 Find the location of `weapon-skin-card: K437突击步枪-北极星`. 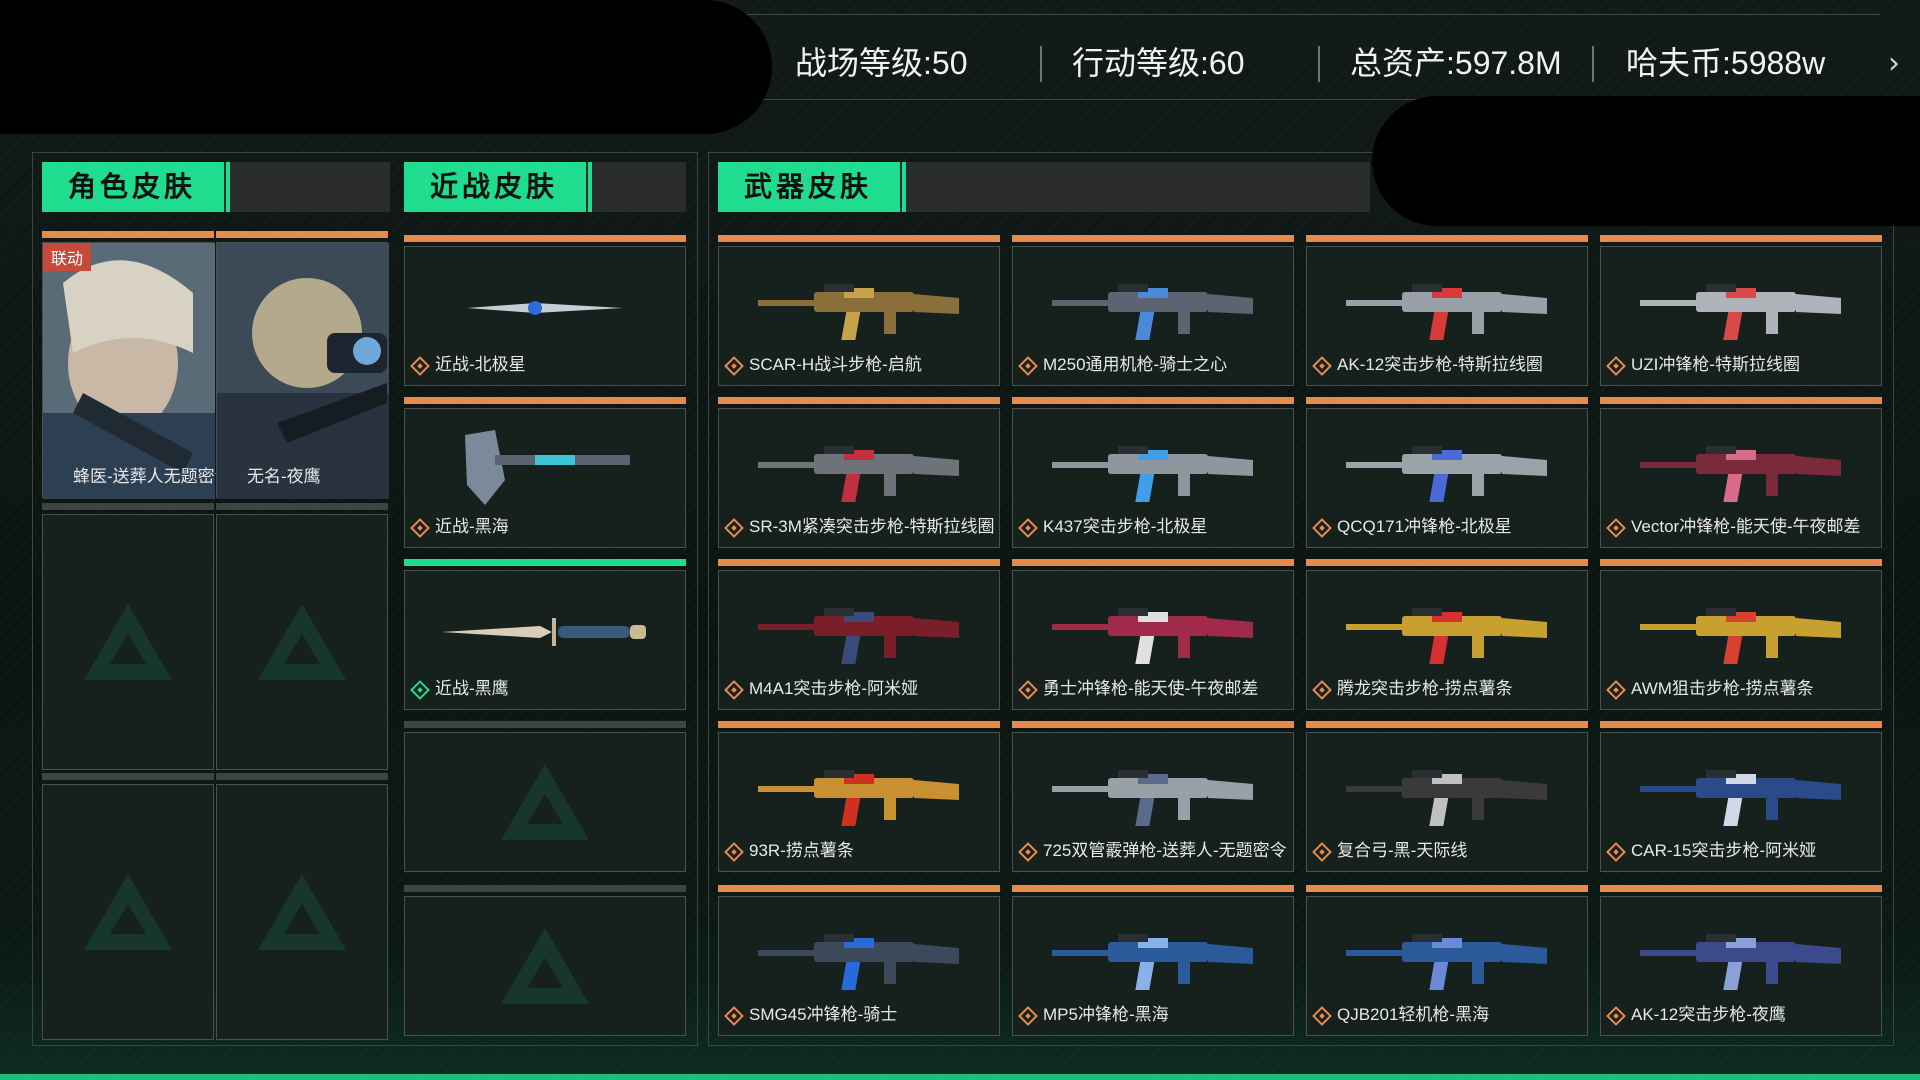

weapon-skin-card: K437突击步枪-北极星 is located at coordinates (1153, 472).